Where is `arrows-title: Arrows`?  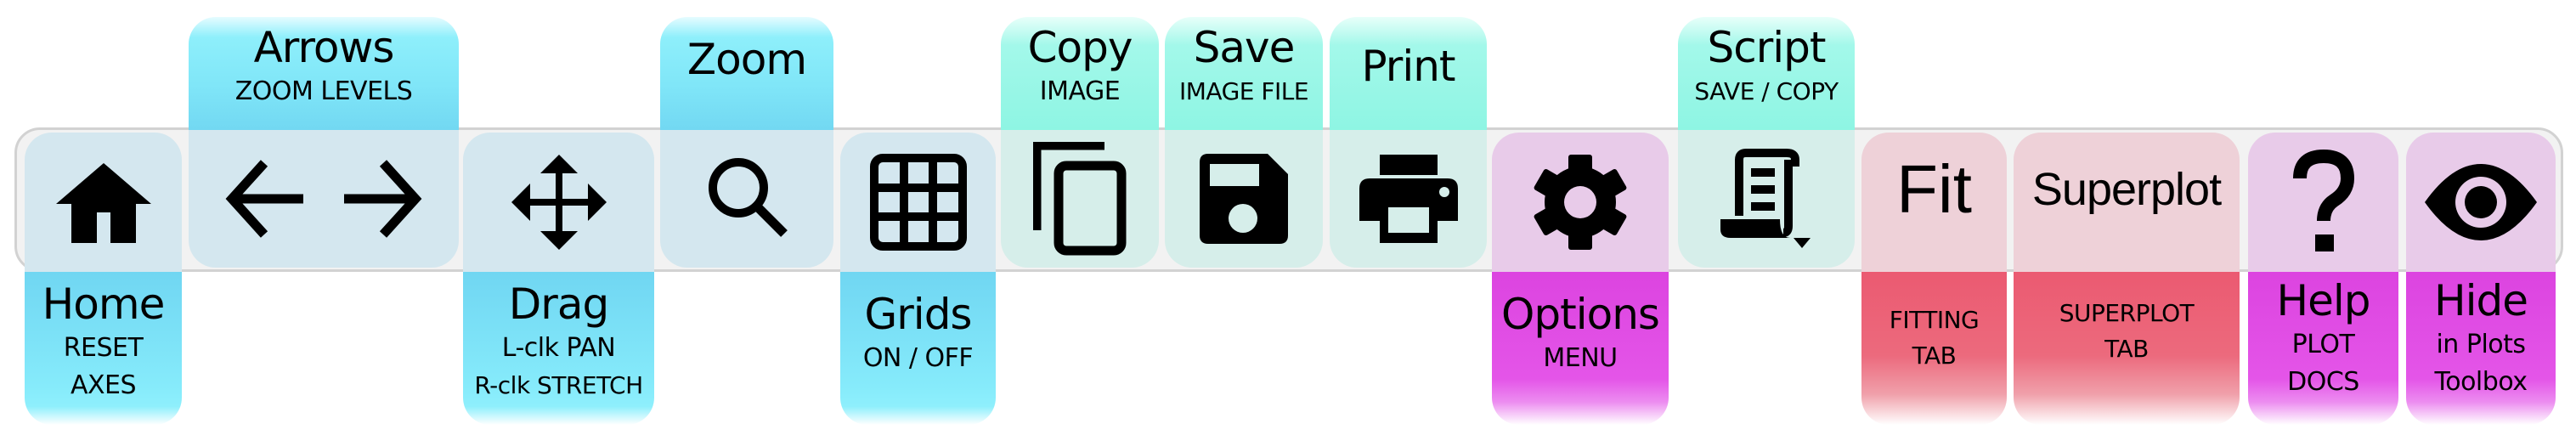
arrows-title: Arrows is located at coordinates (324, 47).